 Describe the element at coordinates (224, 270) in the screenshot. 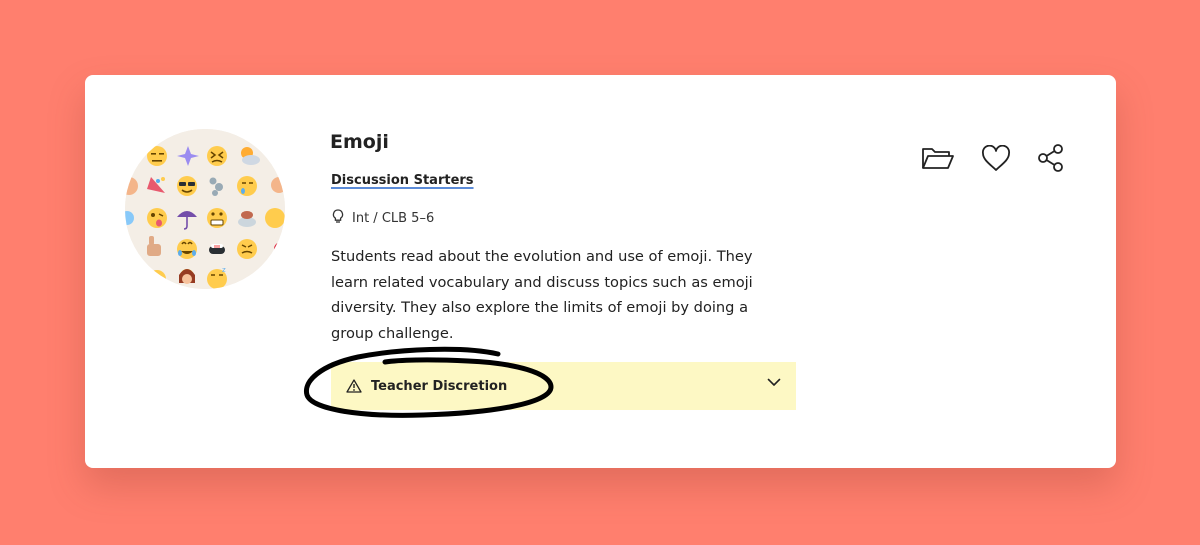

I see `svg-text: z` at that location.